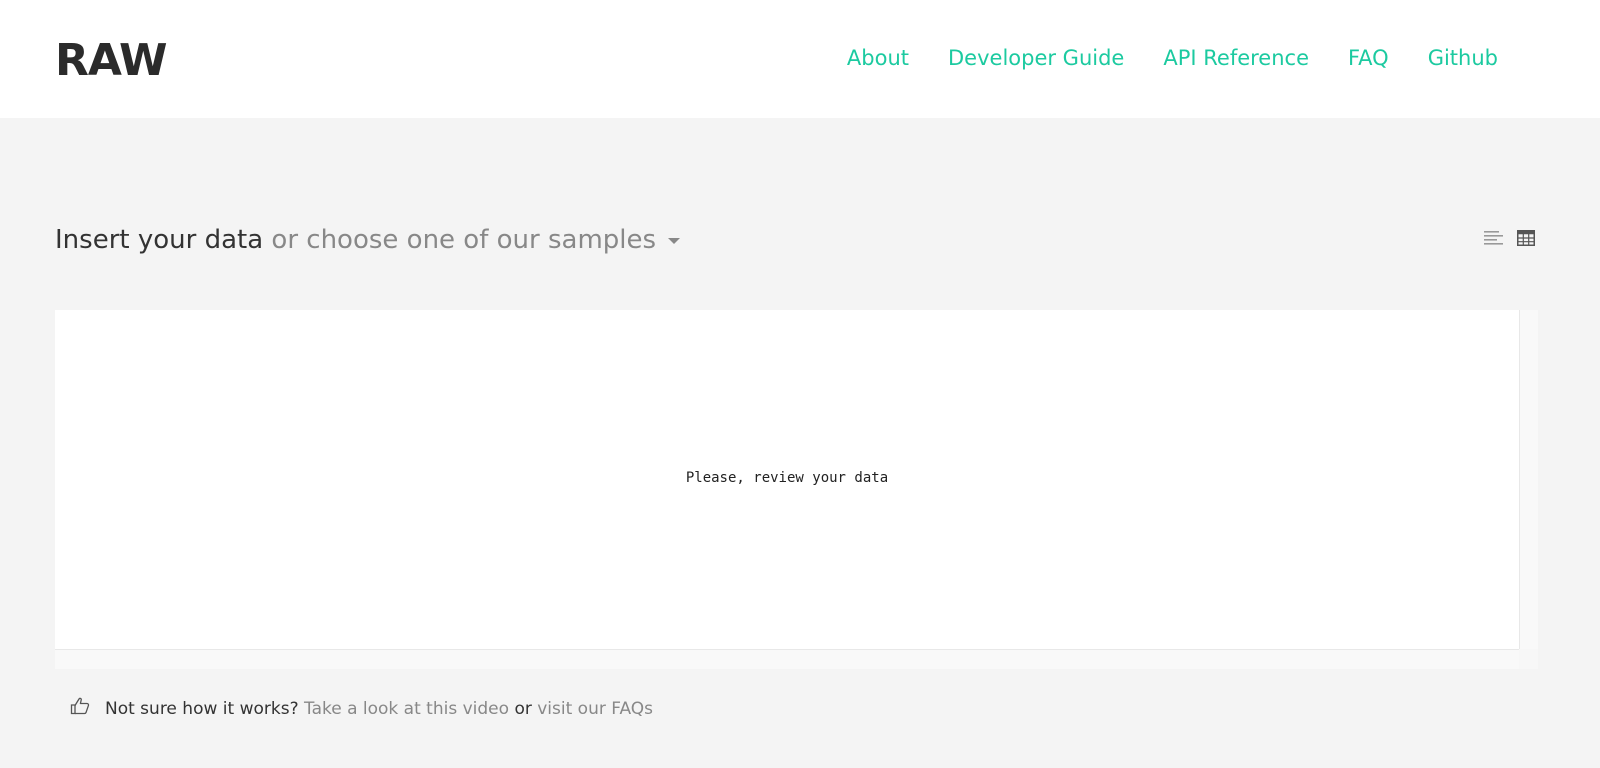  I want to click on chevron-down-icon, so click(674, 240).